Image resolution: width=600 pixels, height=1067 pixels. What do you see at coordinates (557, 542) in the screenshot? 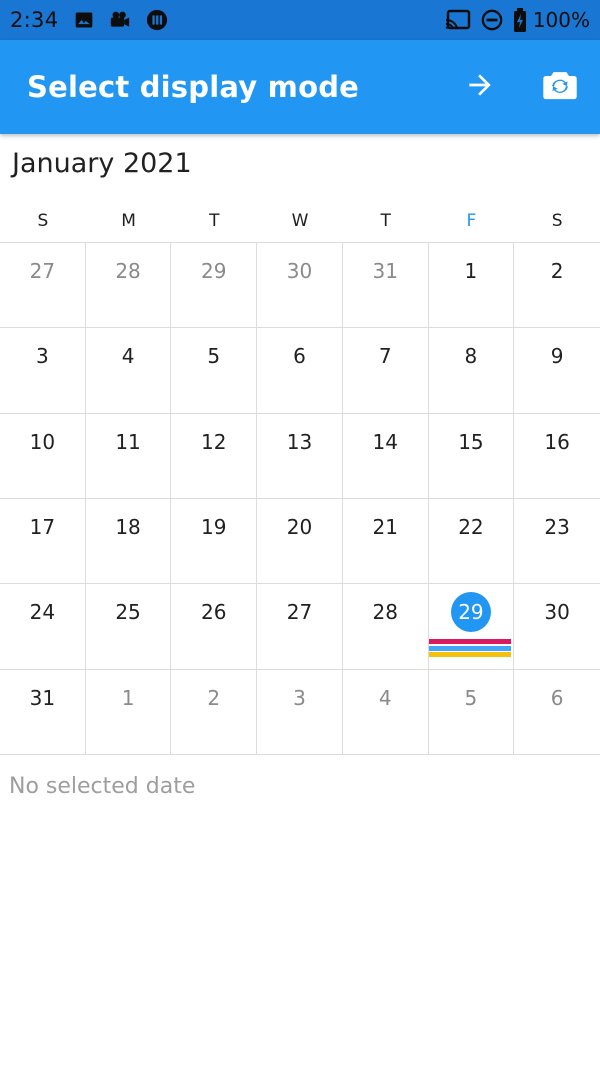
I see `calendar-day: 23` at bounding box center [557, 542].